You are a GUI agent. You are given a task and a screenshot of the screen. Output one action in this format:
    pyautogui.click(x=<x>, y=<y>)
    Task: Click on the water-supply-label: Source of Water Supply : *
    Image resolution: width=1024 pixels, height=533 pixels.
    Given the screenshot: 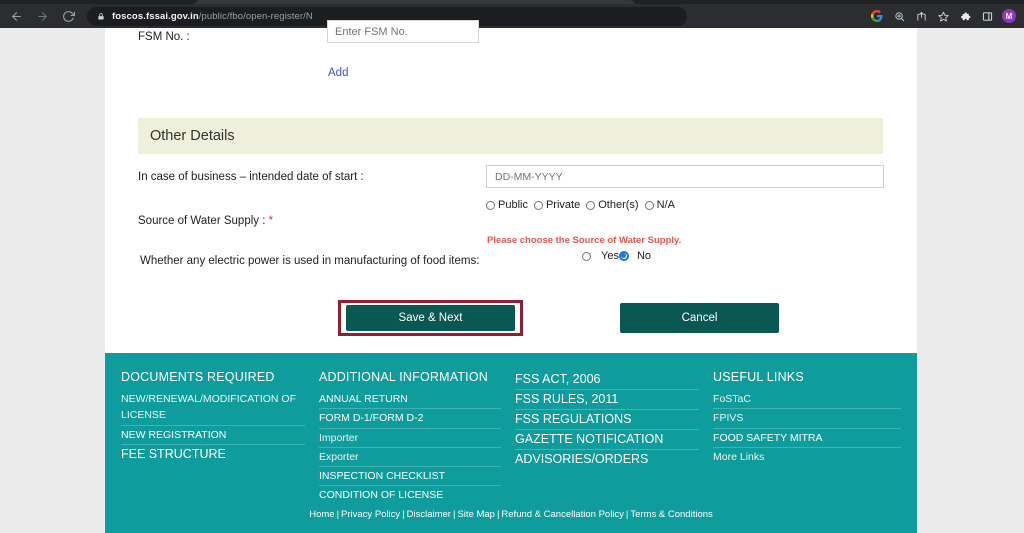 What is the action you would take?
    pyautogui.click(x=205, y=221)
    